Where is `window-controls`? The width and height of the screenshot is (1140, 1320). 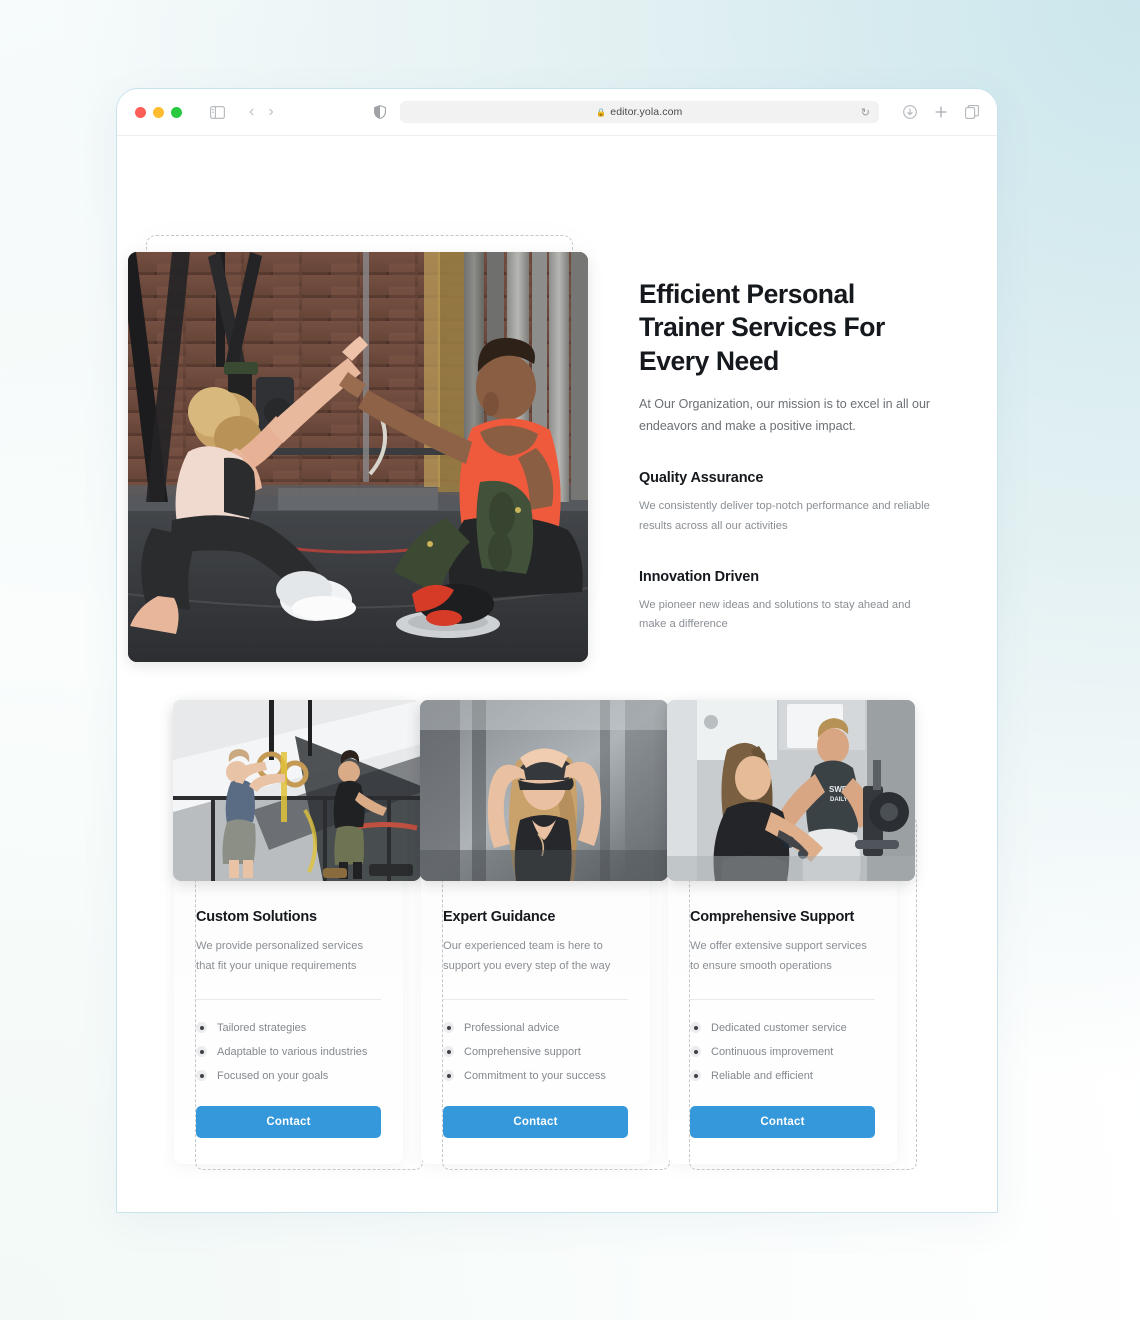 window-controls is located at coordinates (158, 112).